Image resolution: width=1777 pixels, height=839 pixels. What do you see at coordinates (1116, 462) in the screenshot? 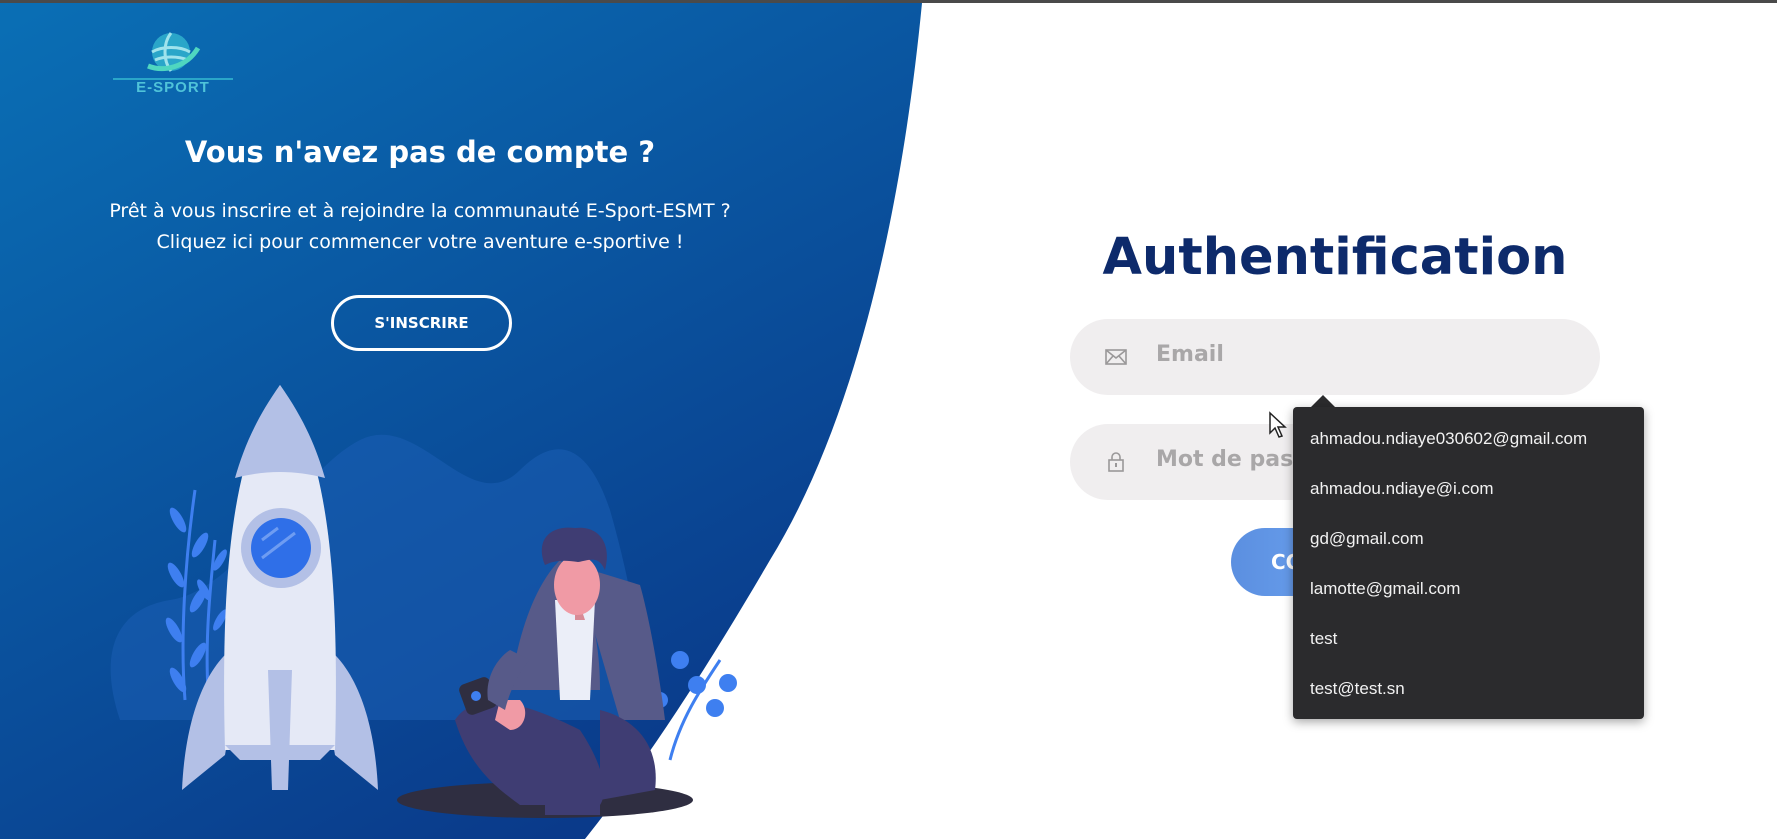
I see `lock-icon` at bounding box center [1116, 462].